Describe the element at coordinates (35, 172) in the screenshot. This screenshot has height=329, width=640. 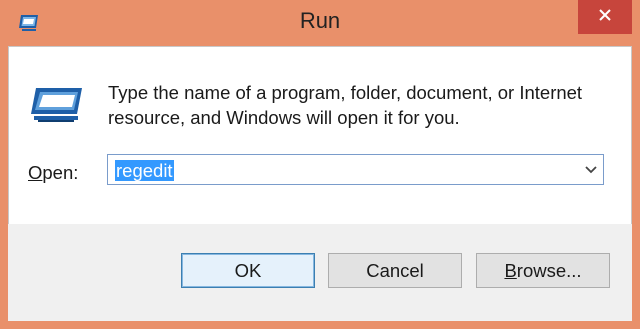
I see `open-label-accesskey: O` at that location.